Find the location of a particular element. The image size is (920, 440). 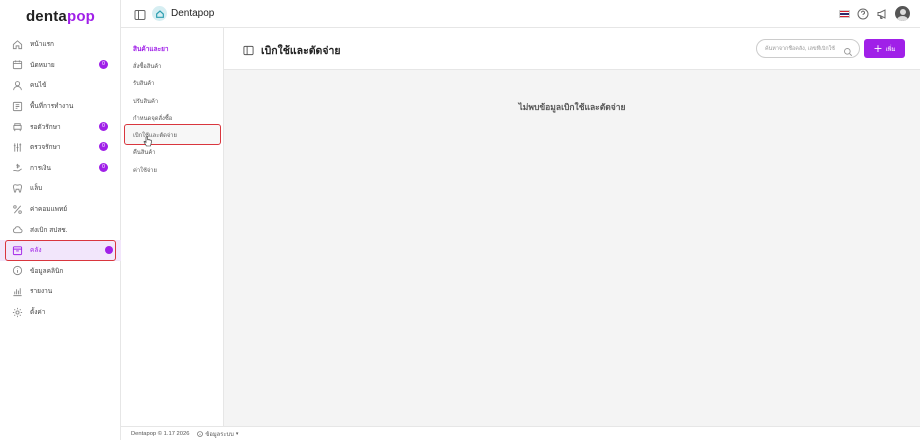

sidebar-item-label: นัดหมาย is located at coordinates (42, 65).